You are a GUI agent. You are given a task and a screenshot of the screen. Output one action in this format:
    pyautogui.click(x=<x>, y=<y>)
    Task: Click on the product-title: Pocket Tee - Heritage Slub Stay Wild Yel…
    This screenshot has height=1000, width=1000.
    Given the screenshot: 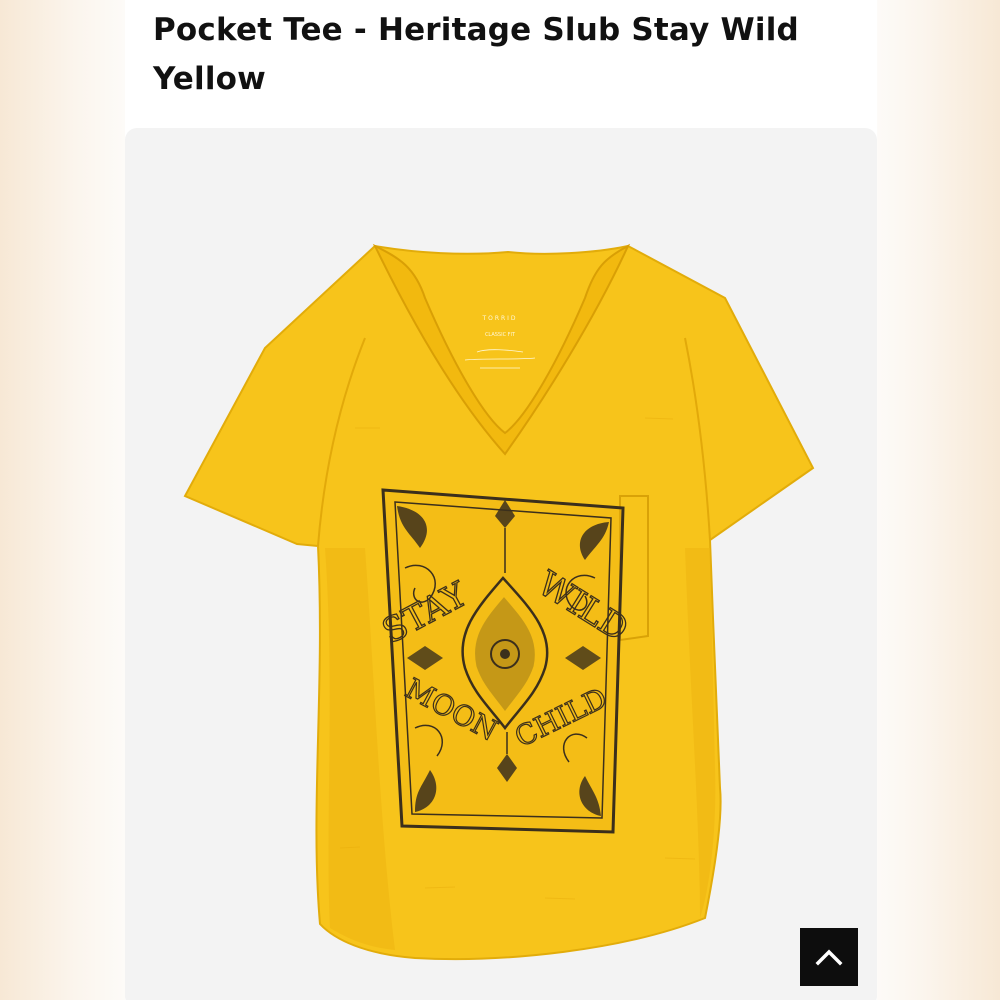 What is the action you would take?
    pyautogui.click(x=476, y=54)
    